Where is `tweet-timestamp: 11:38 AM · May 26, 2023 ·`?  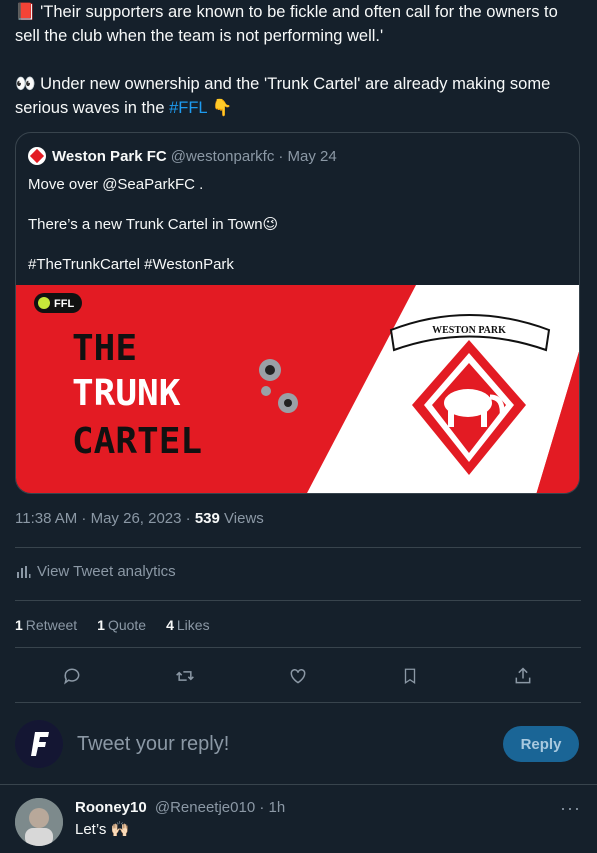
tweet-timestamp: 11:38 AM · May 26, 2023 · is located at coordinates (103, 518).